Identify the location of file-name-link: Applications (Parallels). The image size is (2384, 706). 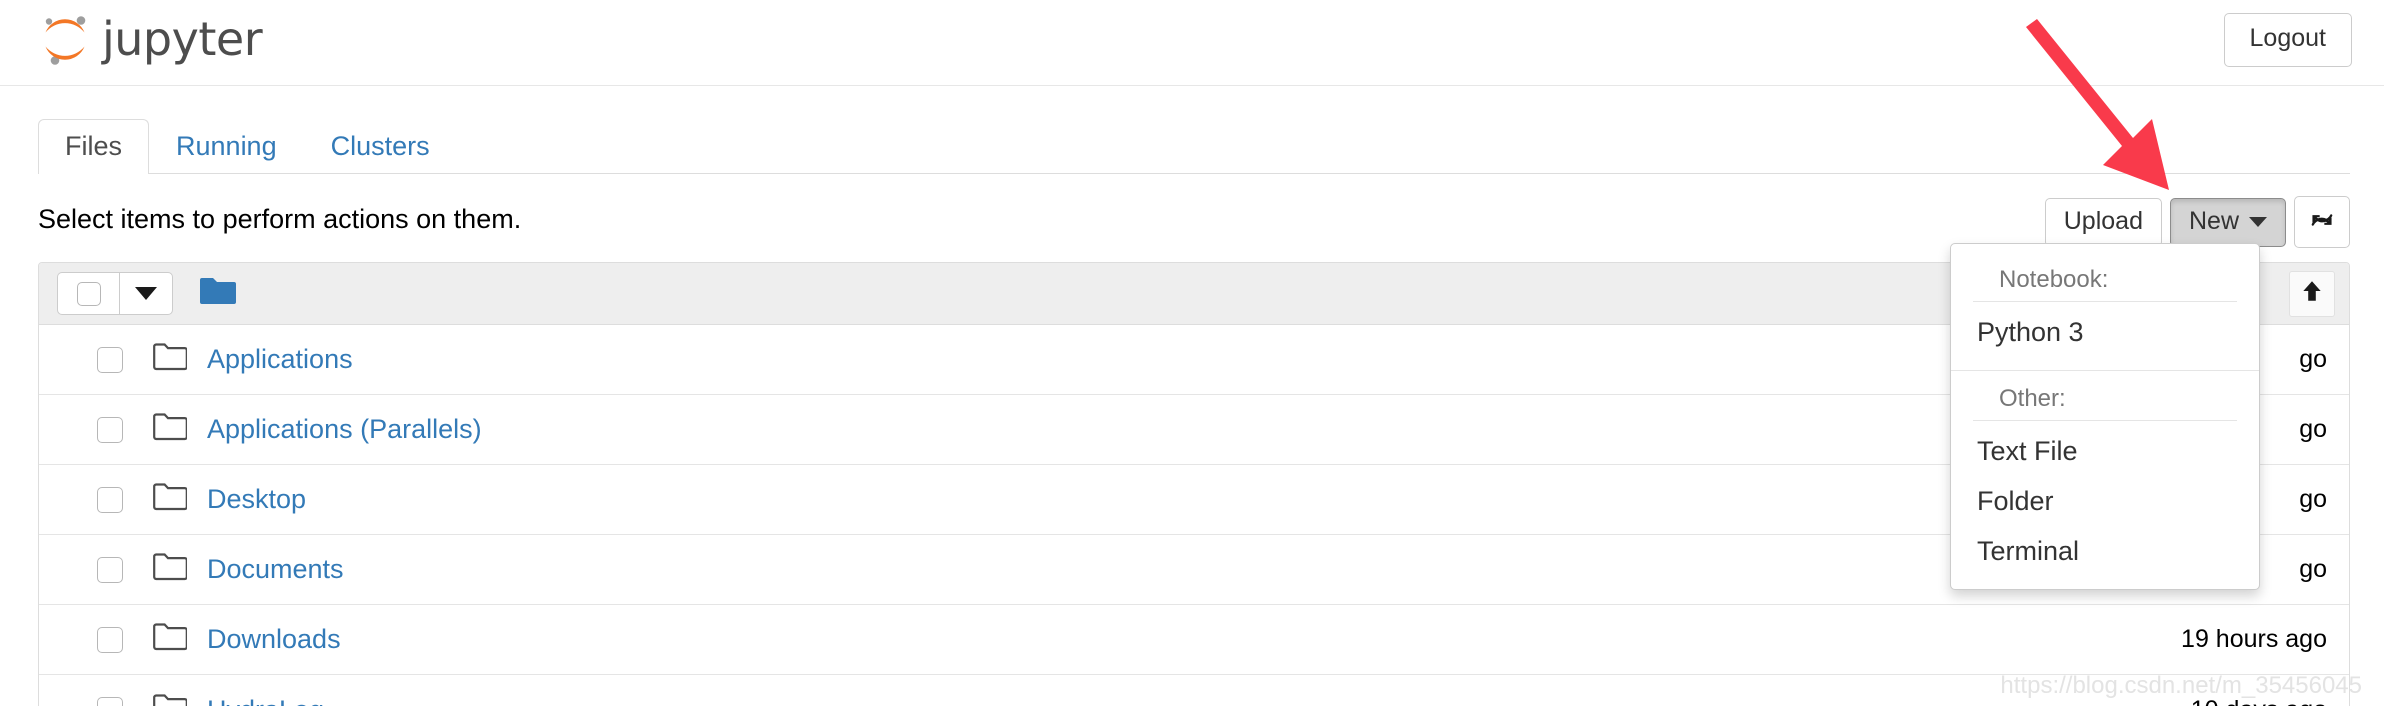
(344, 429).